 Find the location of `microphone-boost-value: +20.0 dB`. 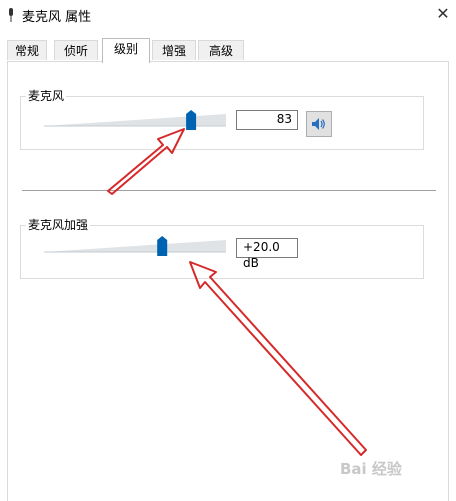

microphone-boost-value: +20.0 dB is located at coordinates (267, 254).